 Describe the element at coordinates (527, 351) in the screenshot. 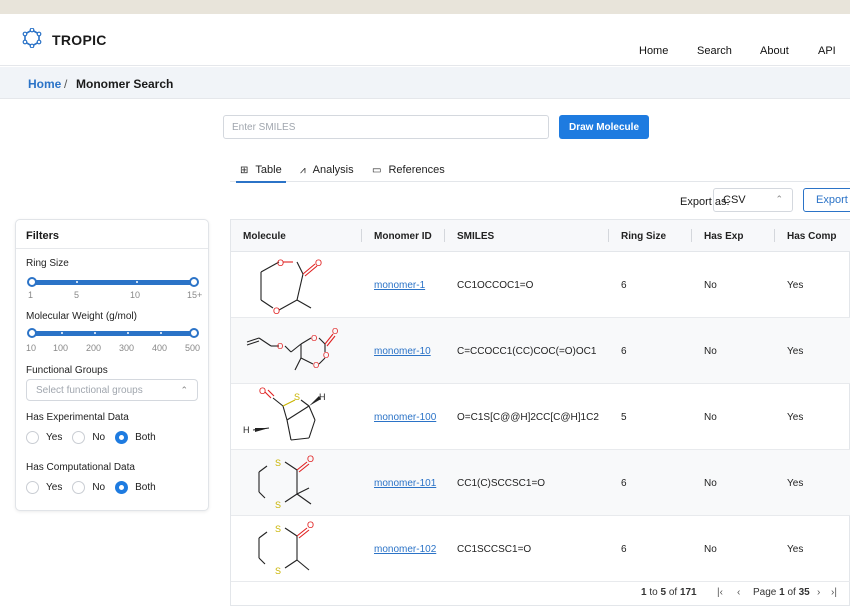

I see `smiles-cell: C=CCOCC1(CC)COC(=O)OC1` at that location.